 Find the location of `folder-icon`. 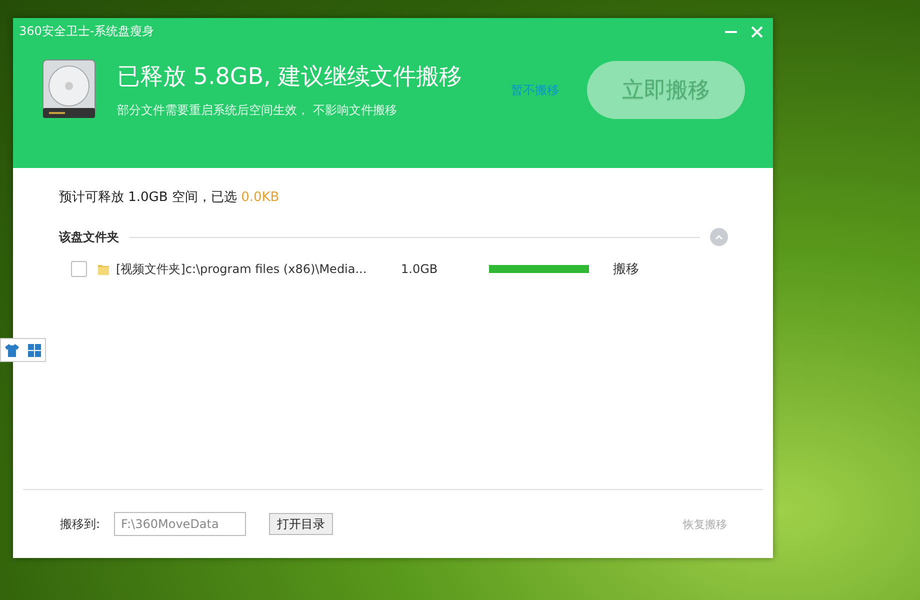

folder-icon is located at coordinates (103, 269).